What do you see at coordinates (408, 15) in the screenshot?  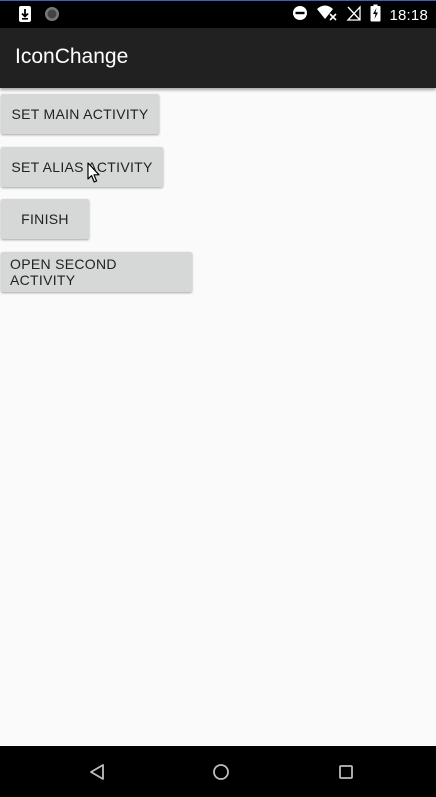 I see `clock: 18:18` at bounding box center [408, 15].